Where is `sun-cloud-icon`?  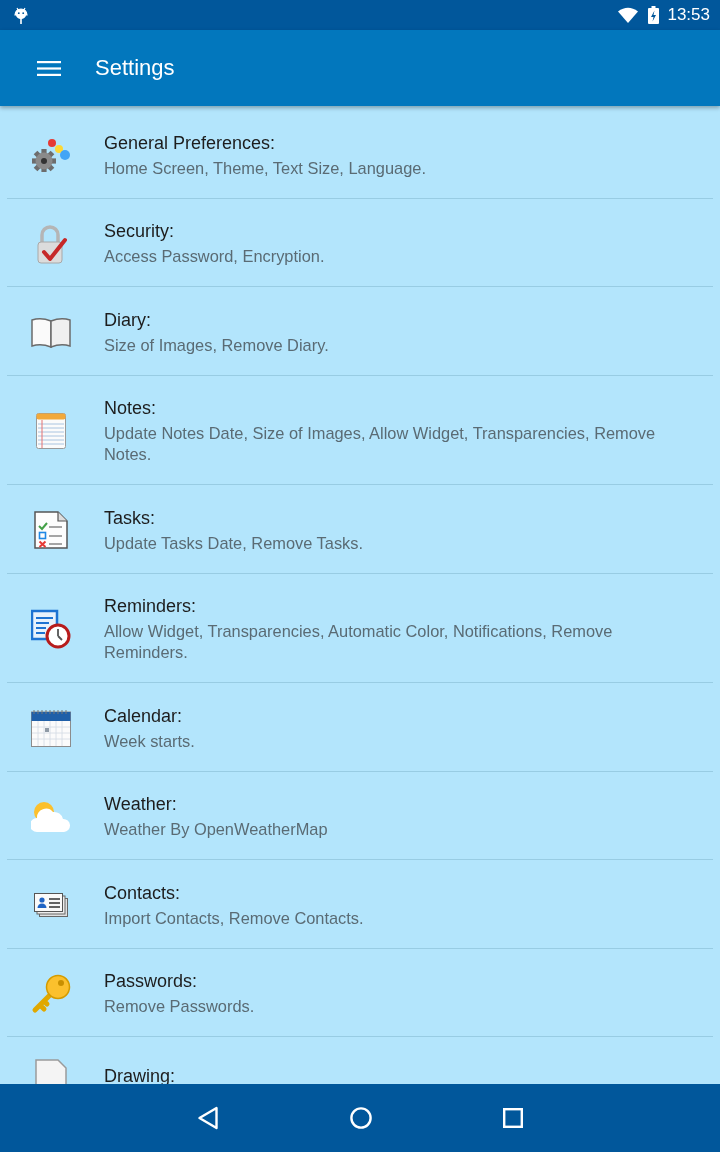
sun-cloud-icon is located at coordinates (51, 816).